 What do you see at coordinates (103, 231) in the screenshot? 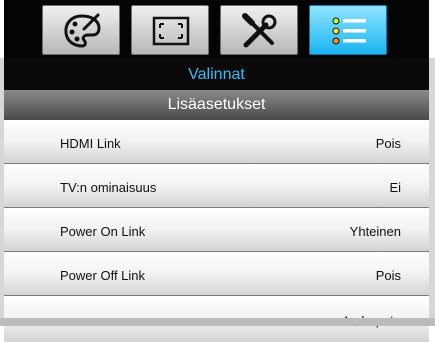
I see `row-label: Power On Link` at bounding box center [103, 231].